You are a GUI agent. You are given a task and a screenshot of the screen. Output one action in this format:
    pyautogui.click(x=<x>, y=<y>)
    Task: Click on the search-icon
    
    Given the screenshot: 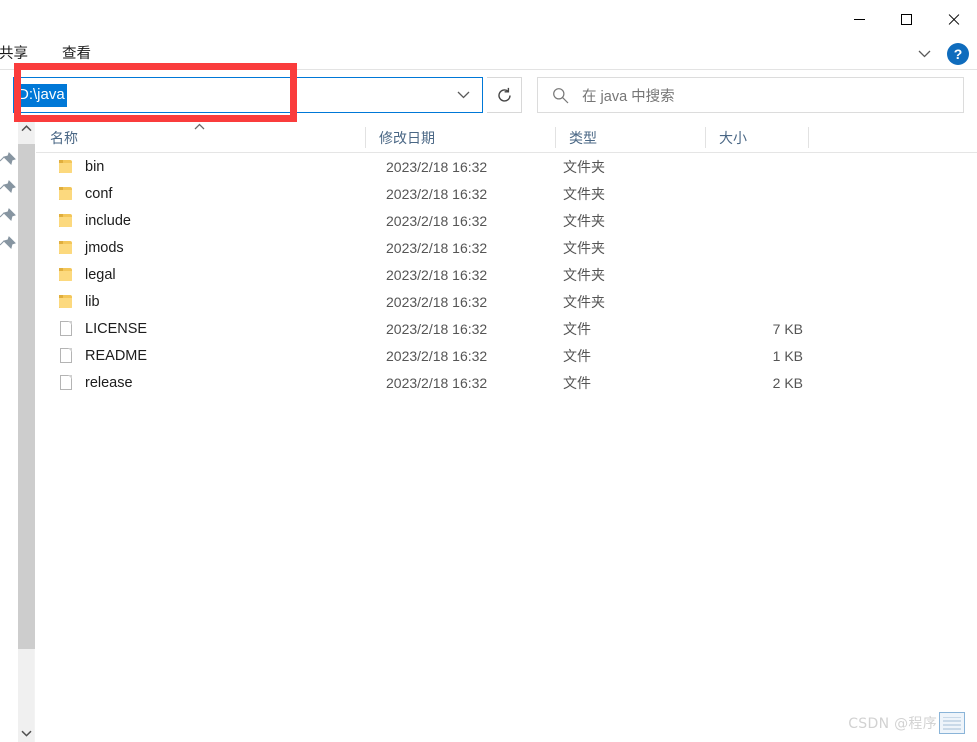 What is the action you would take?
    pyautogui.click(x=560, y=95)
    